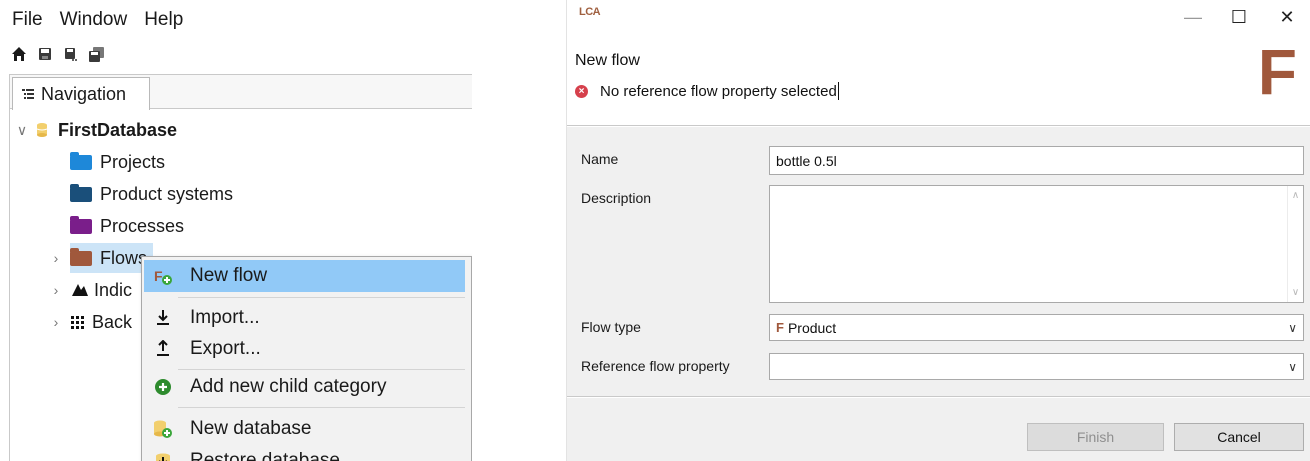 The width and height of the screenshot is (1310, 461). What do you see at coordinates (780, 327) in the screenshot?
I see `product-flow-icon: F` at bounding box center [780, 327].